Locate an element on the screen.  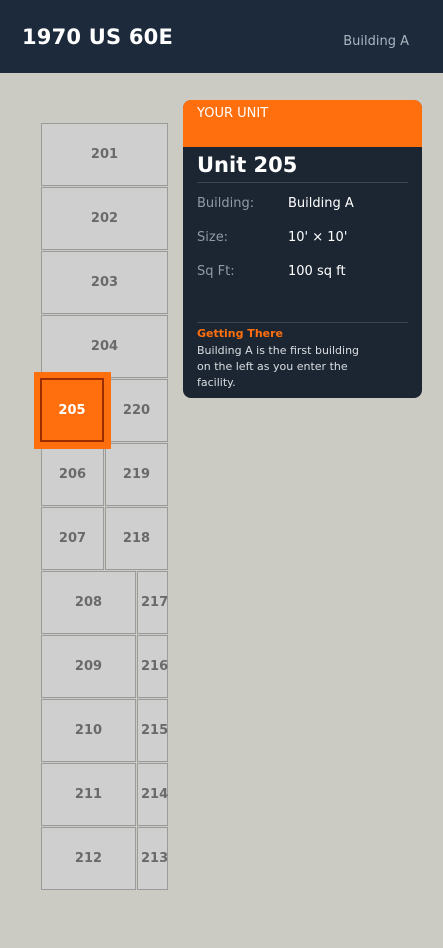
unit-number: 216 is located at coordinates (155, 666).